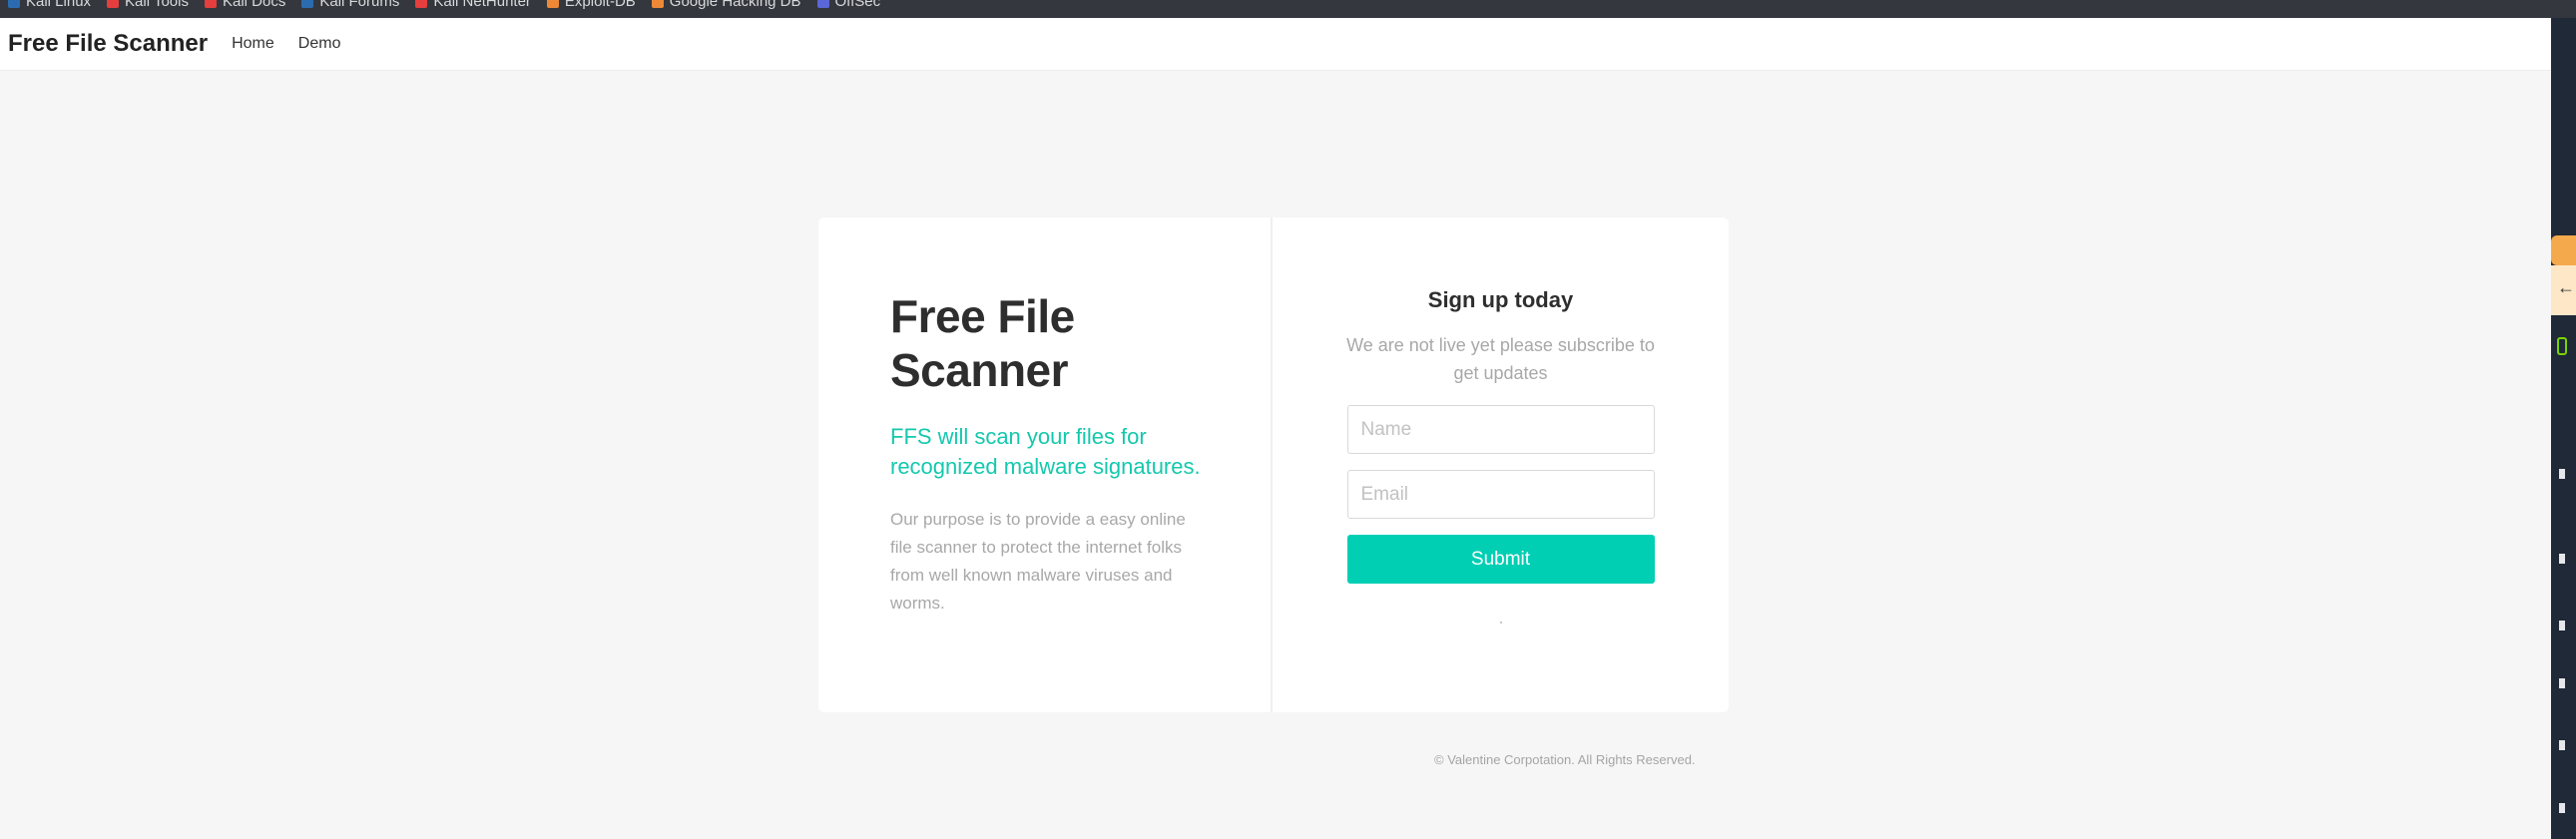 The image size is (2576, 839). What do you see at coordinates (422, 4) in the screenshot?
I see `nethunter-icon` at bounding box center [422, 4].